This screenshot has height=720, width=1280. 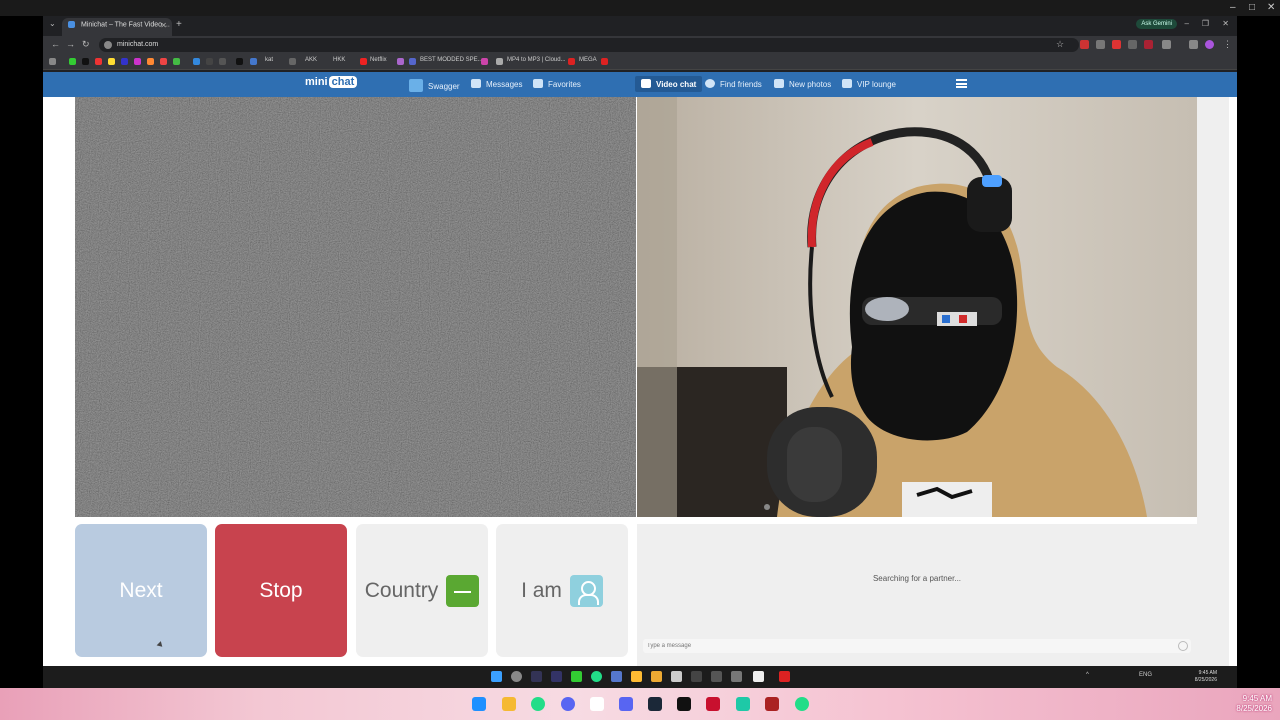 I want to click on sidebar-icon, so click(x=1193, y=44).